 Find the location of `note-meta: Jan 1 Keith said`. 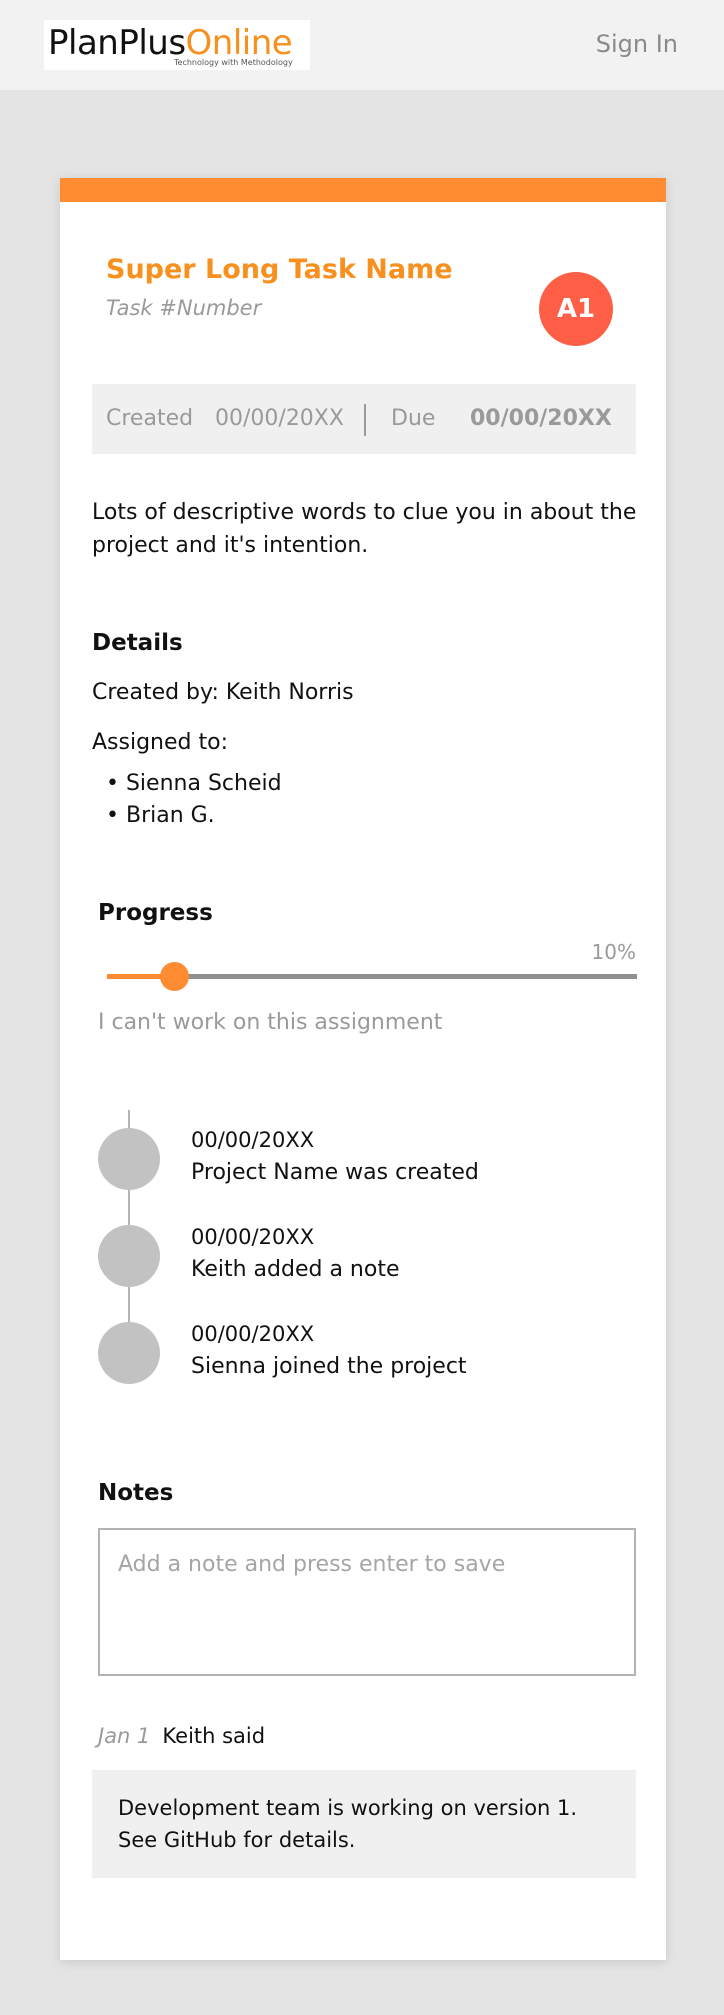

note-meta: Jan 1 Keith said is located at coordinates (181, 1736).